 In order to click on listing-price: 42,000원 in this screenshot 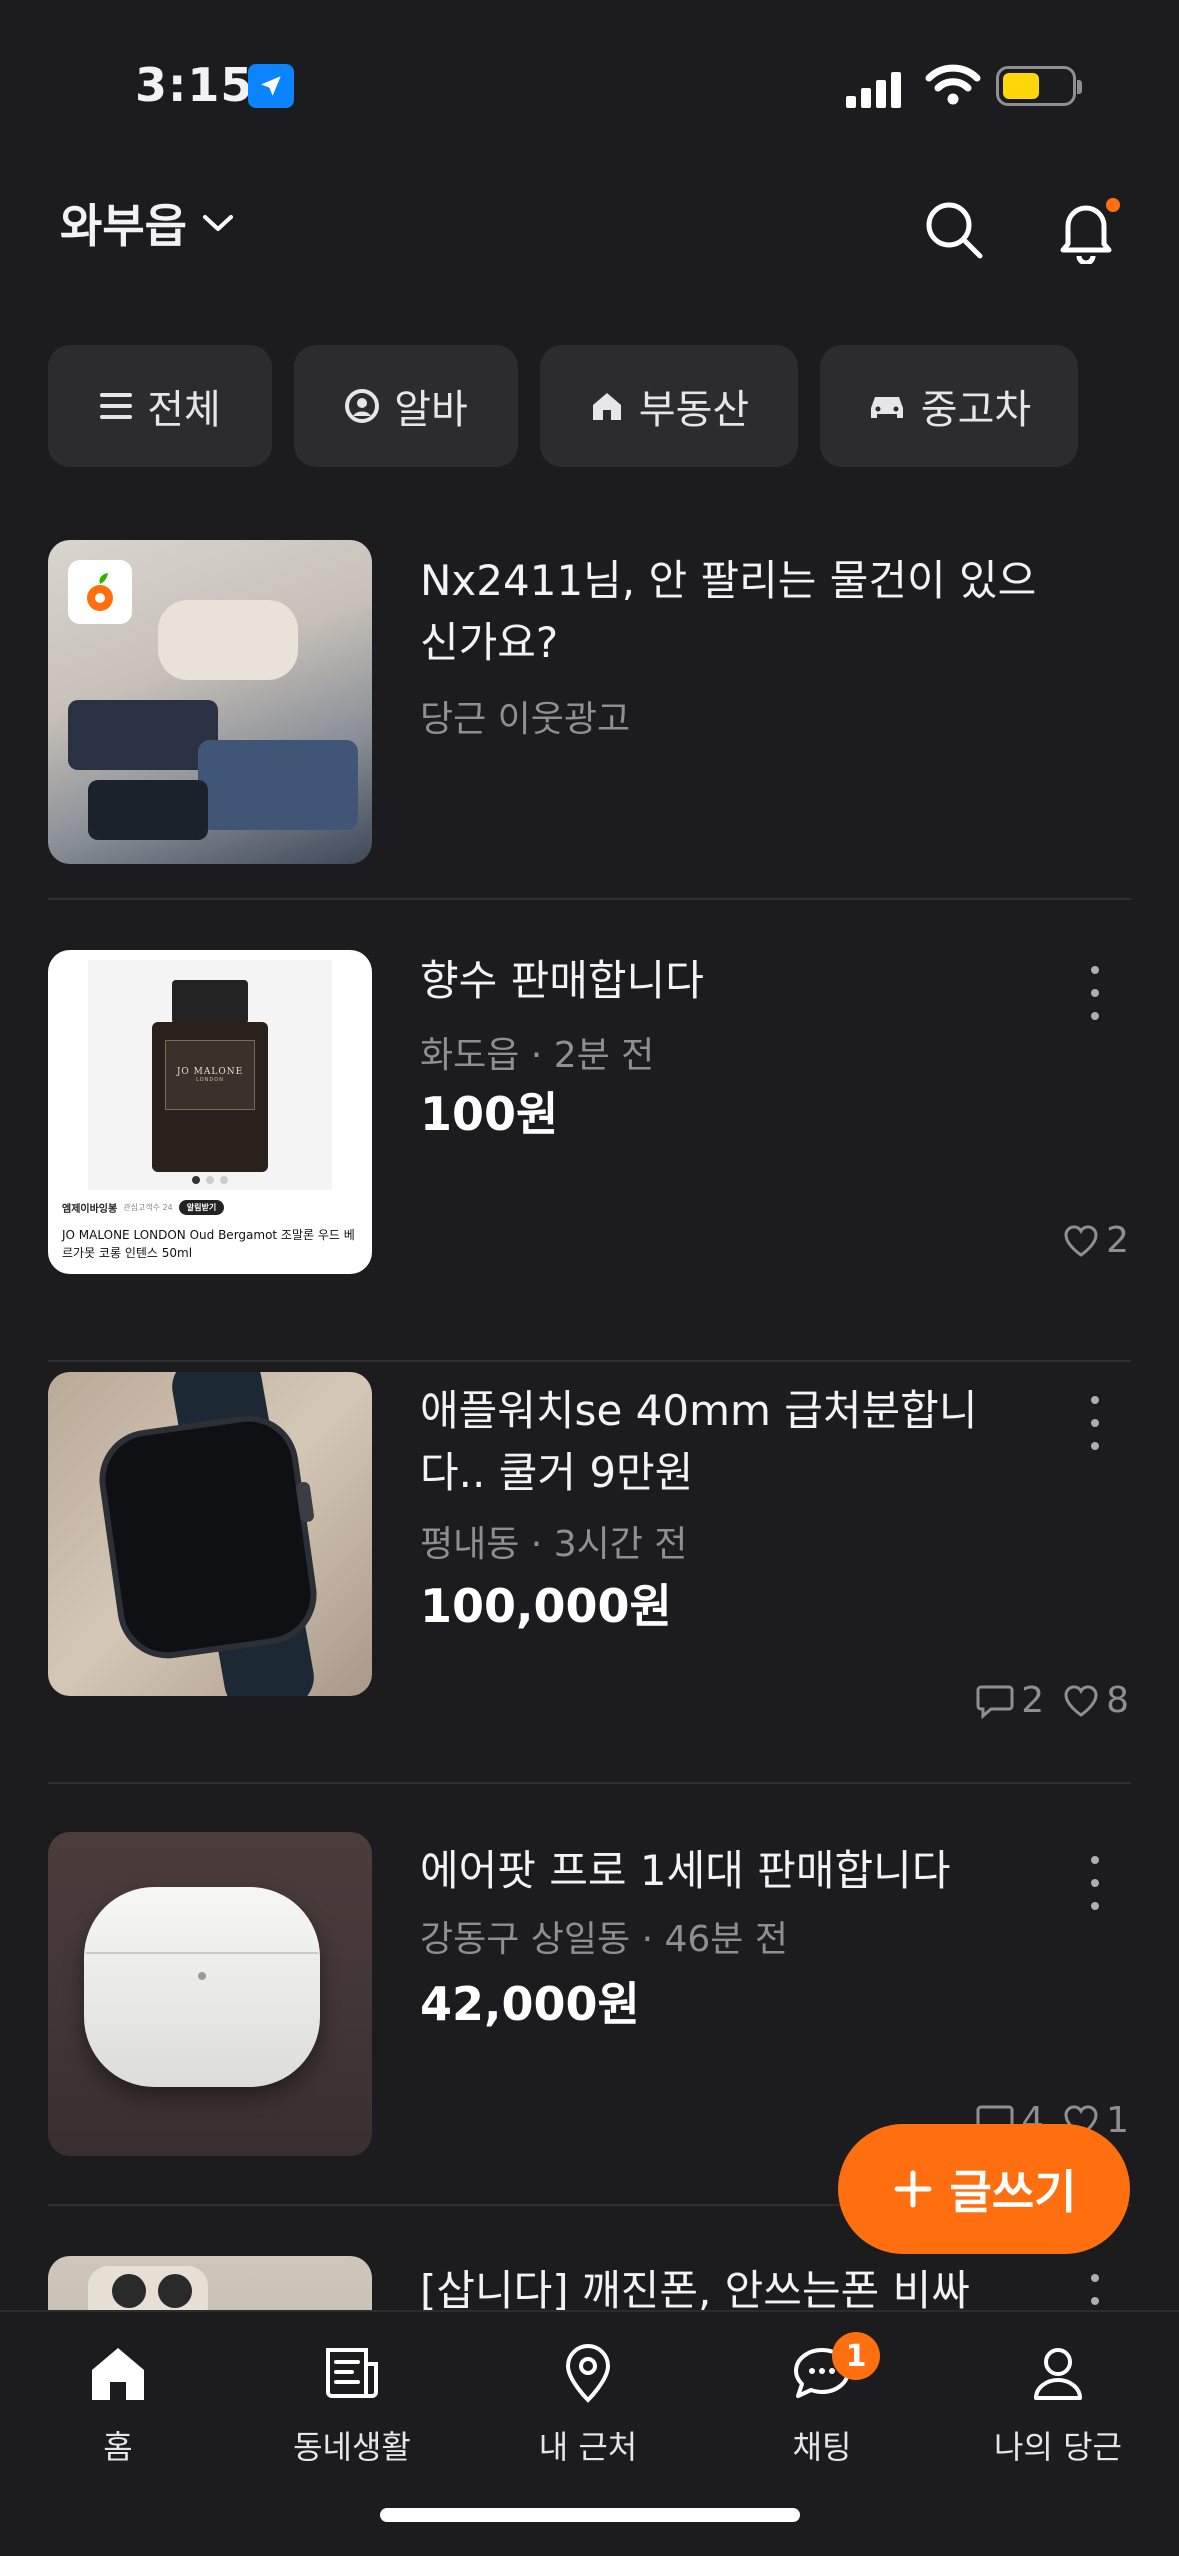, I will do `click(530, 2004)`.